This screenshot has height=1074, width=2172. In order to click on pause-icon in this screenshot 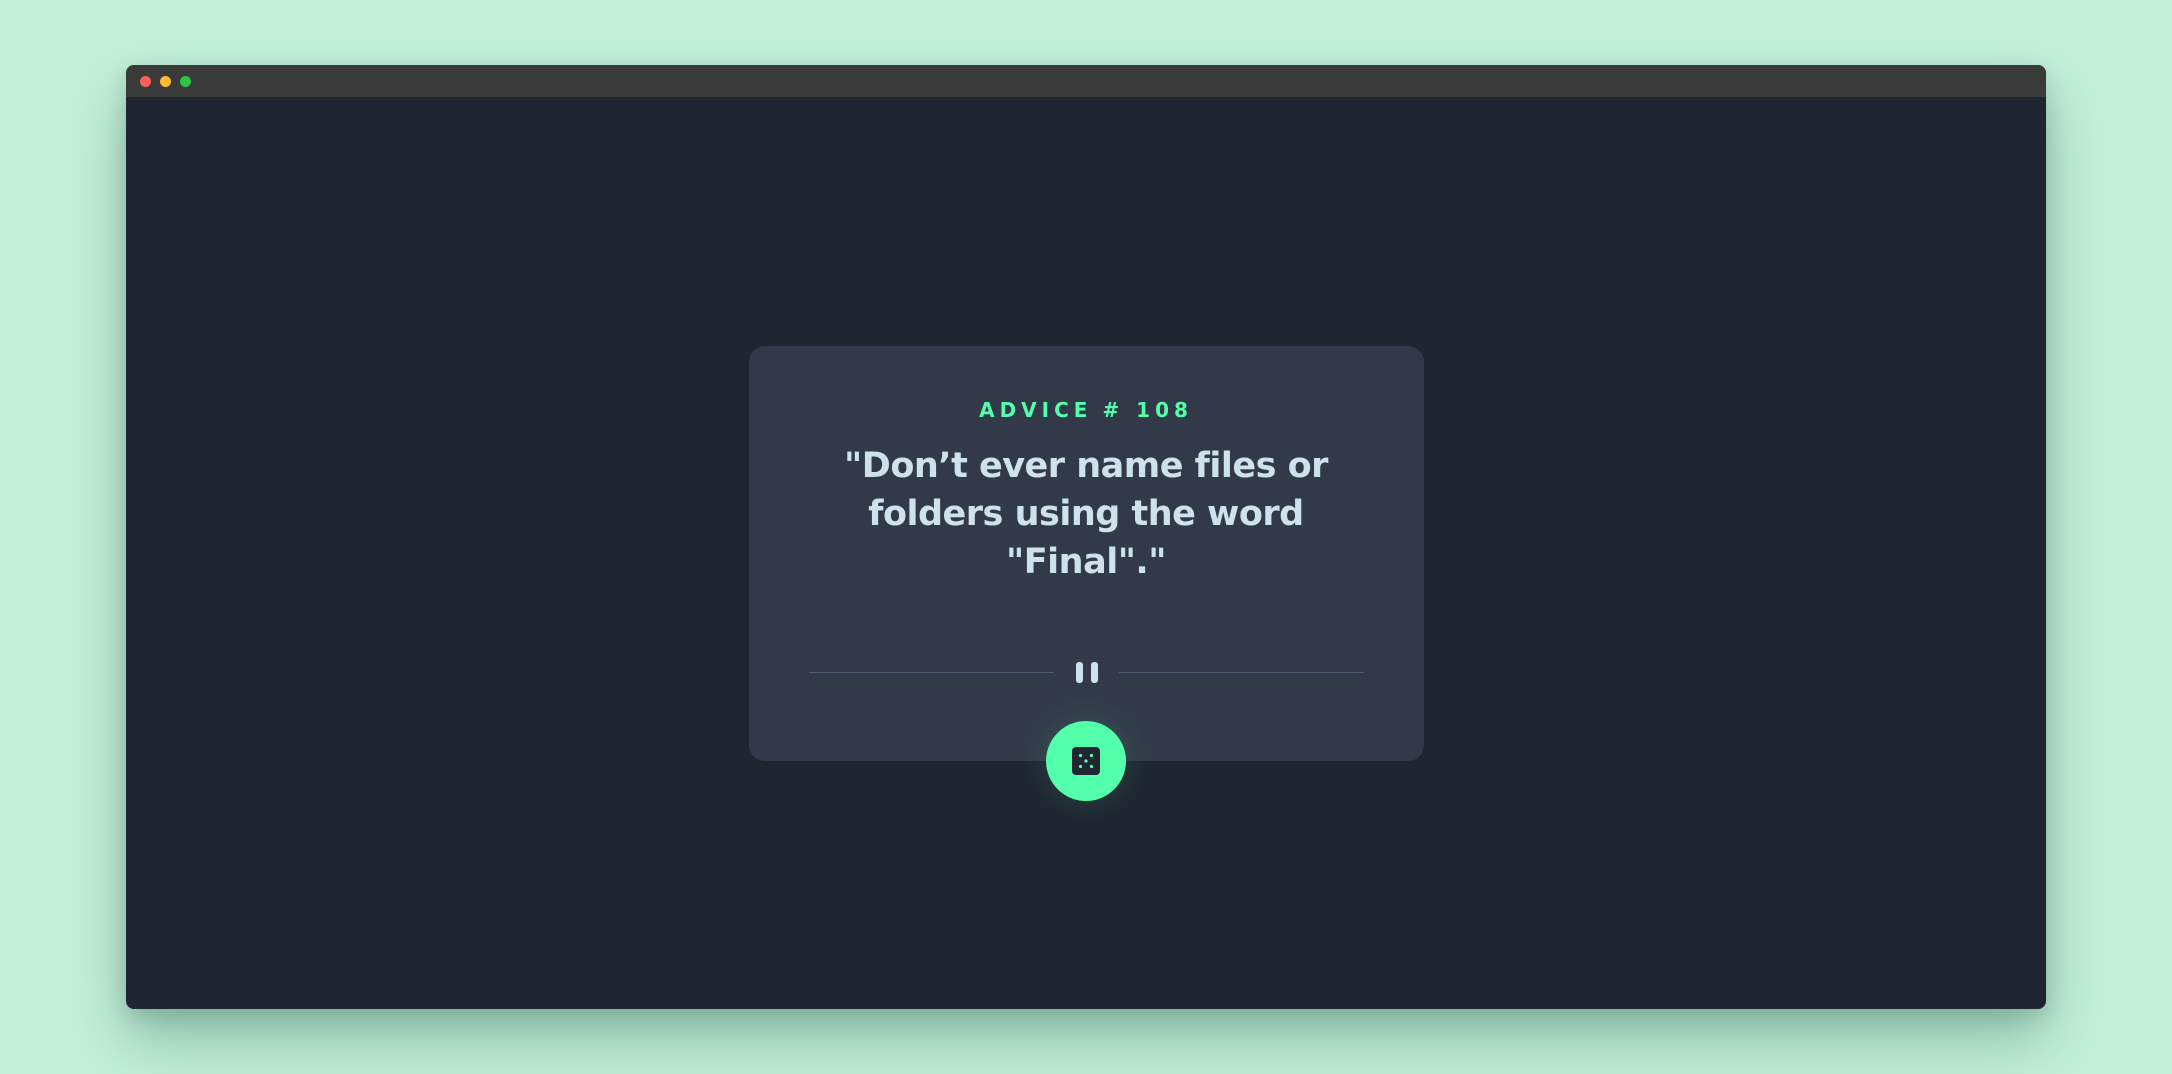, I will do `click(1087, 673)`.